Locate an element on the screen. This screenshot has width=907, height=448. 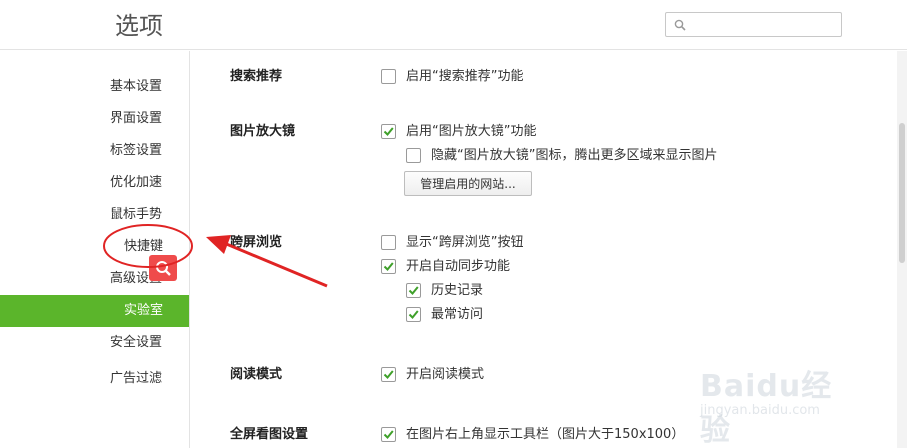
option-label: 开启阅读模式 is located at coordinates (445, 374).